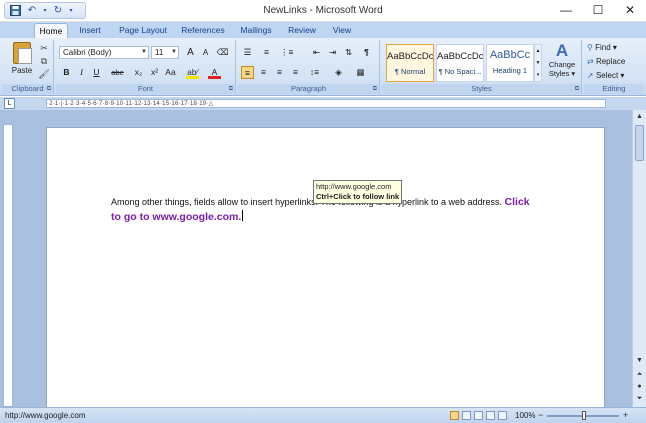 This screenshot has height=423, width=646. What do you see at coordinates (577, 89) in the screenshot?
I see `styles-launcher-icon: ⧉` at bounding box center [577, 89].